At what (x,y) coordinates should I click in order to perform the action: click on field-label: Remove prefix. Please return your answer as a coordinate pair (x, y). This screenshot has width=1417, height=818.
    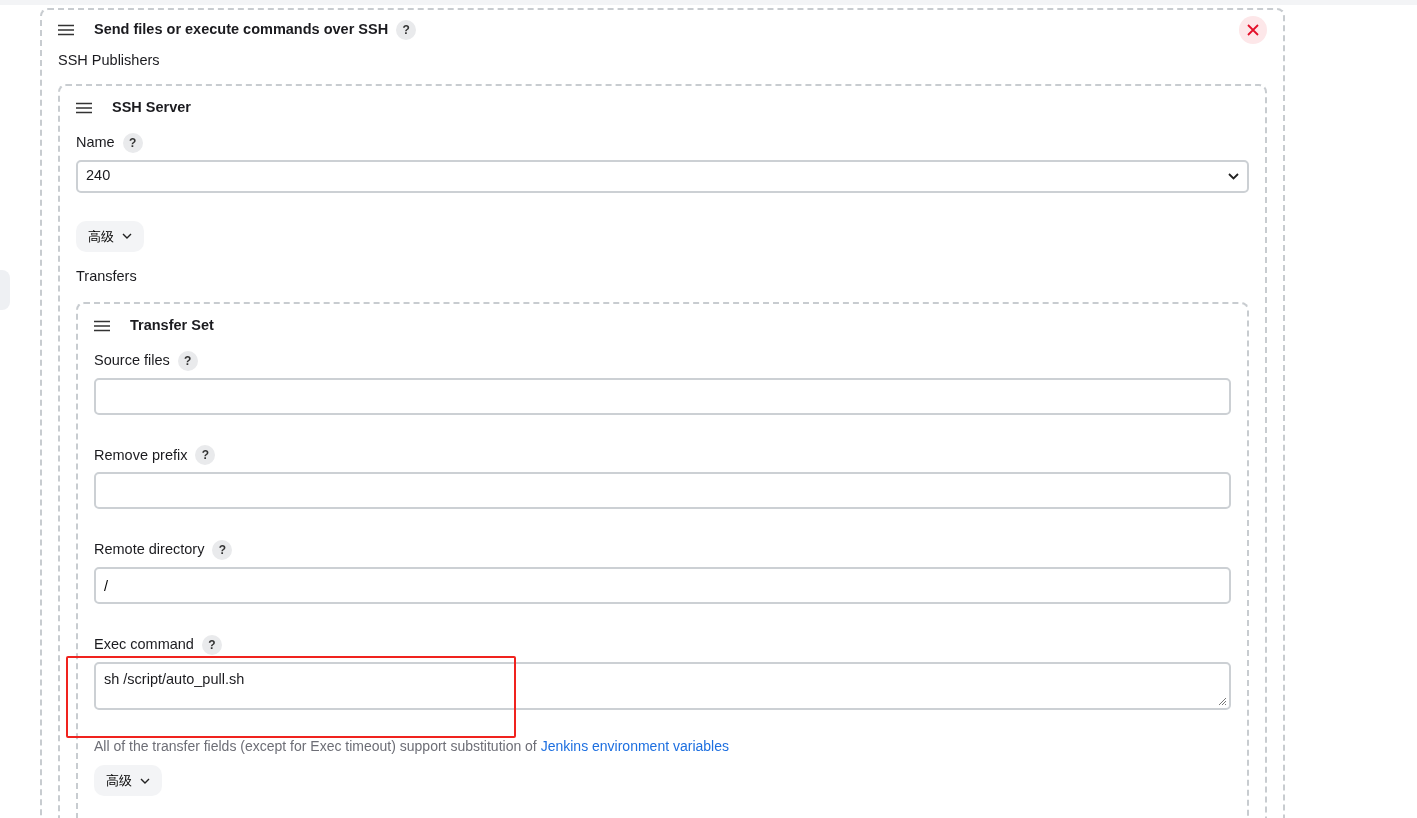
    Looking at the image, I should click on (141, 455).